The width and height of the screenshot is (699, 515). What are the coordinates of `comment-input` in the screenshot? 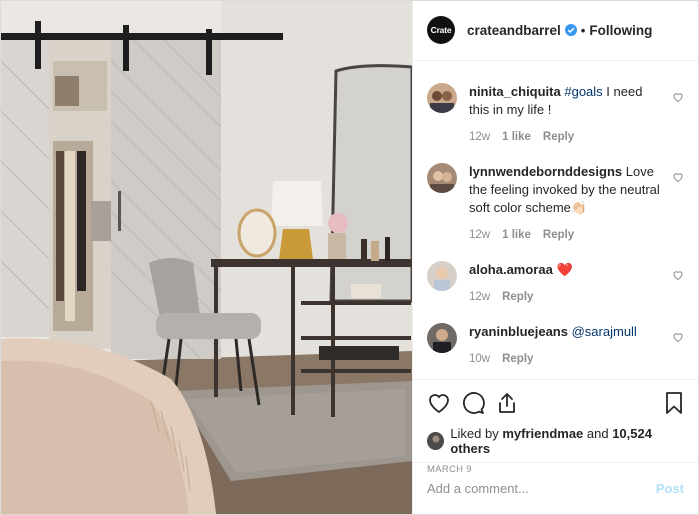 It's located at (541, 488).